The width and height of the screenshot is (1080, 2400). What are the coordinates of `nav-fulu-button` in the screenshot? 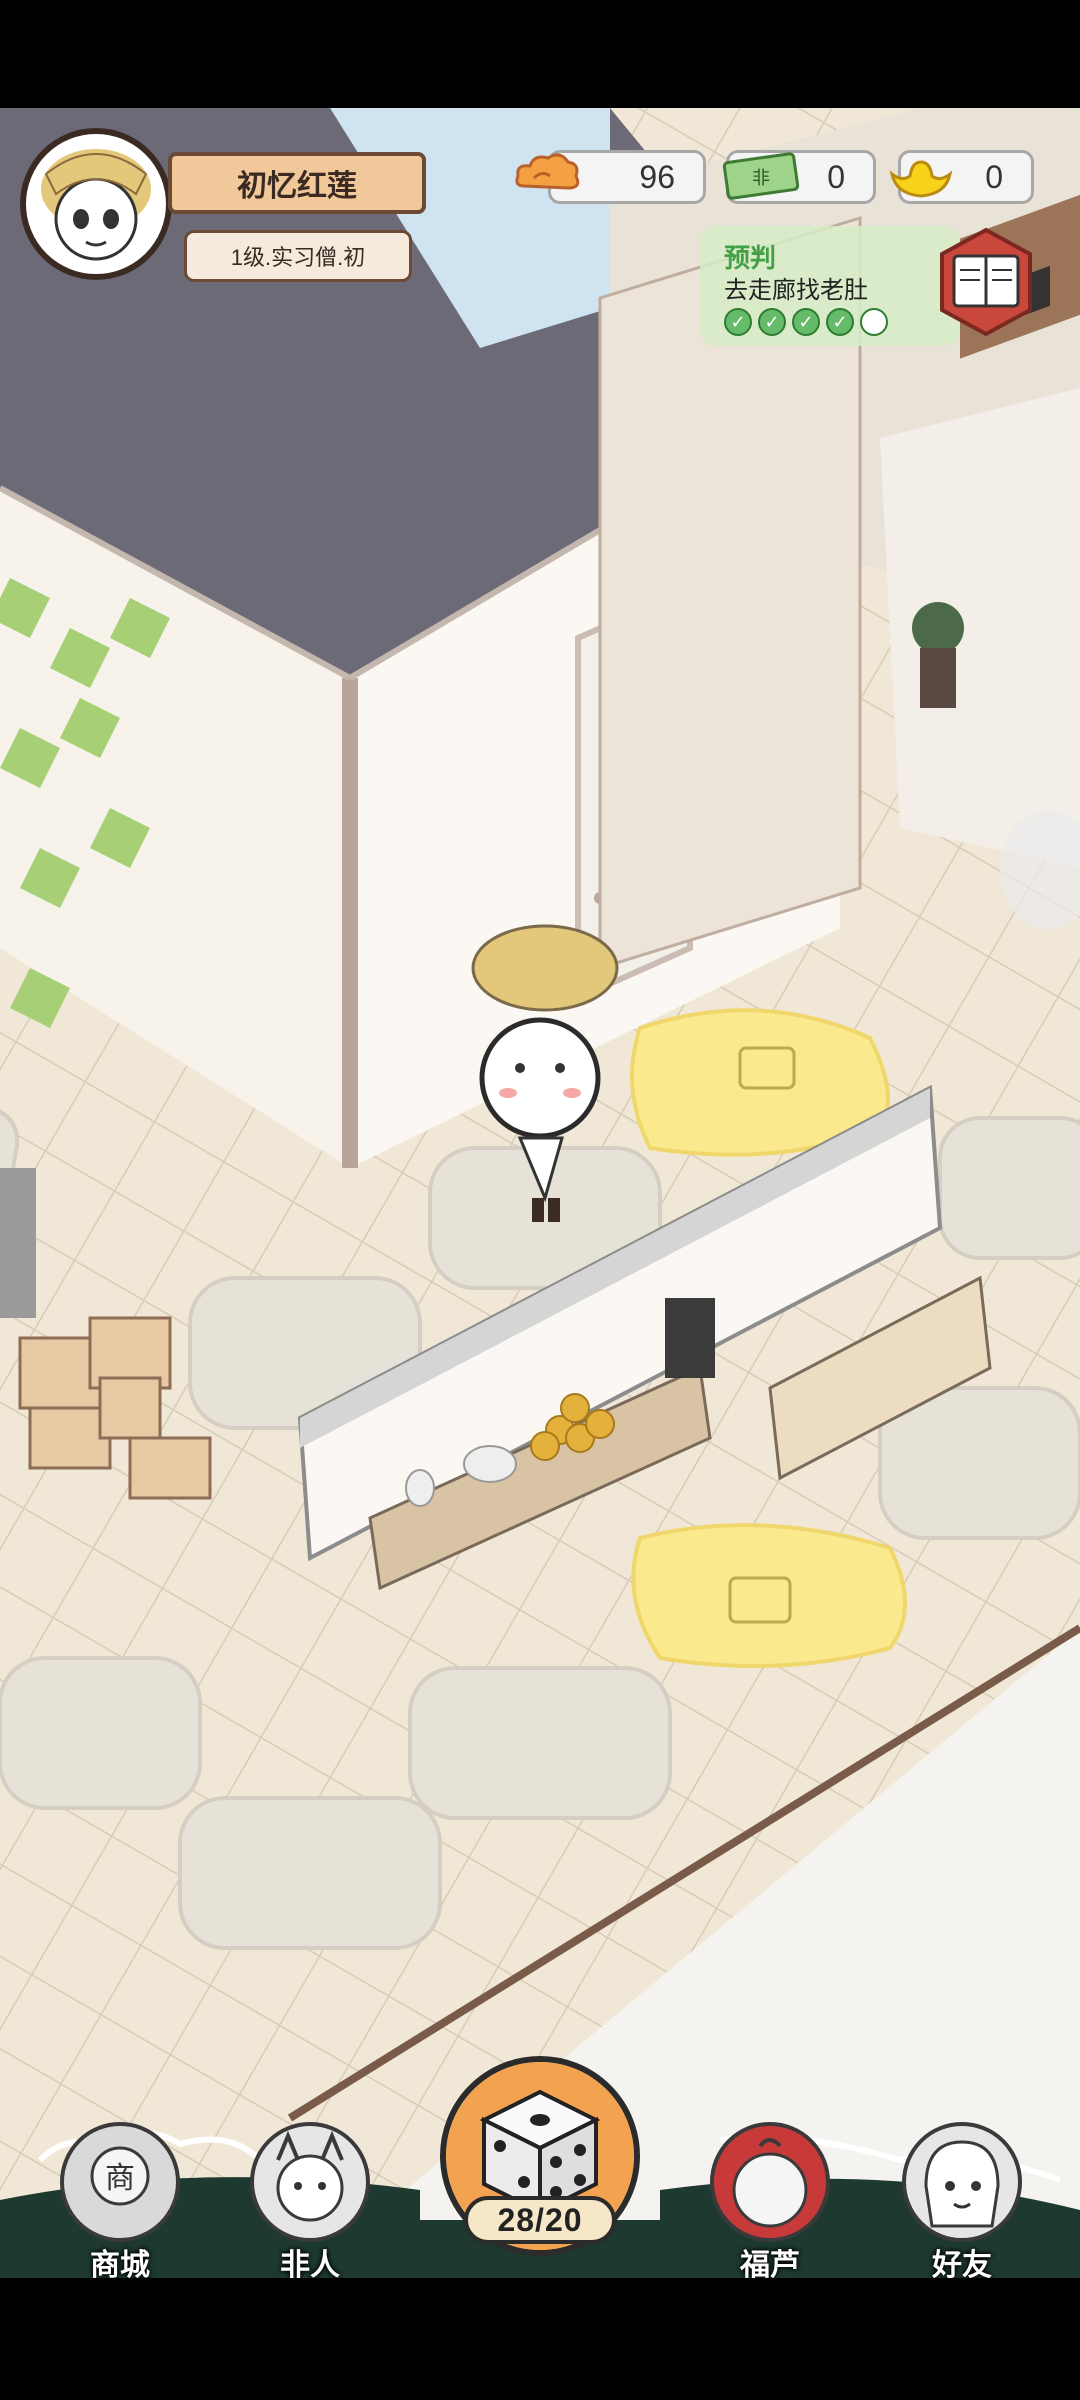 It's located at (770, 2182).